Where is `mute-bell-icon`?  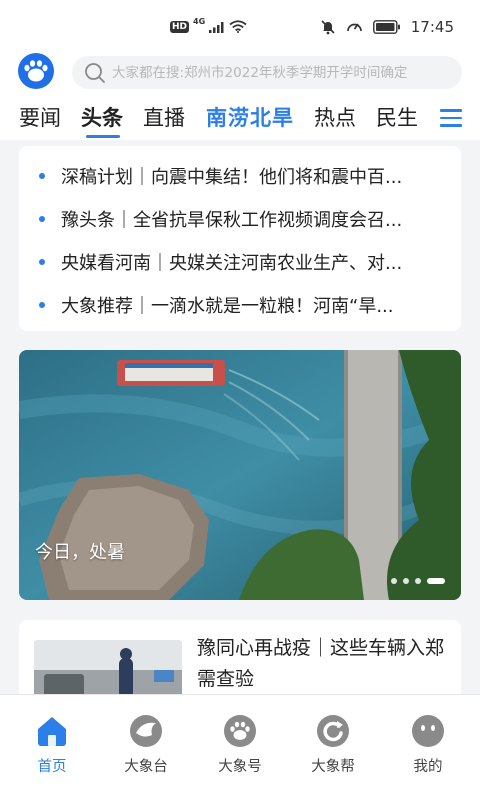 mute-bell-icon is located at coordinates (328, 27).